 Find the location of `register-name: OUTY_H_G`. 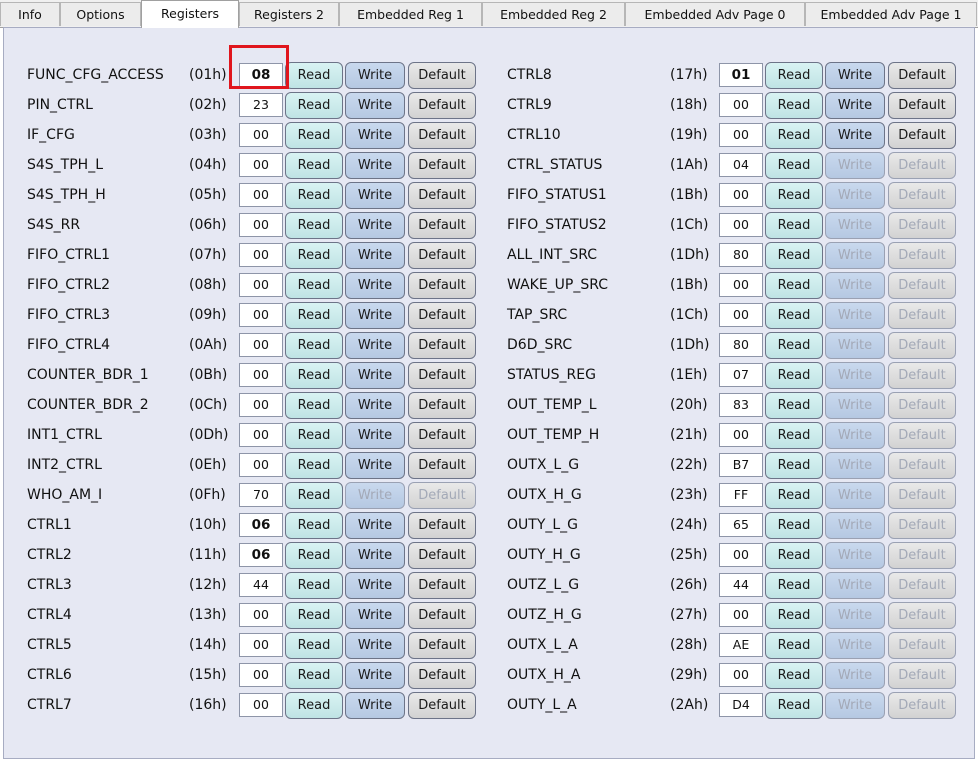

register-name: OUTY_H_G is located at coordinates (544, 555).